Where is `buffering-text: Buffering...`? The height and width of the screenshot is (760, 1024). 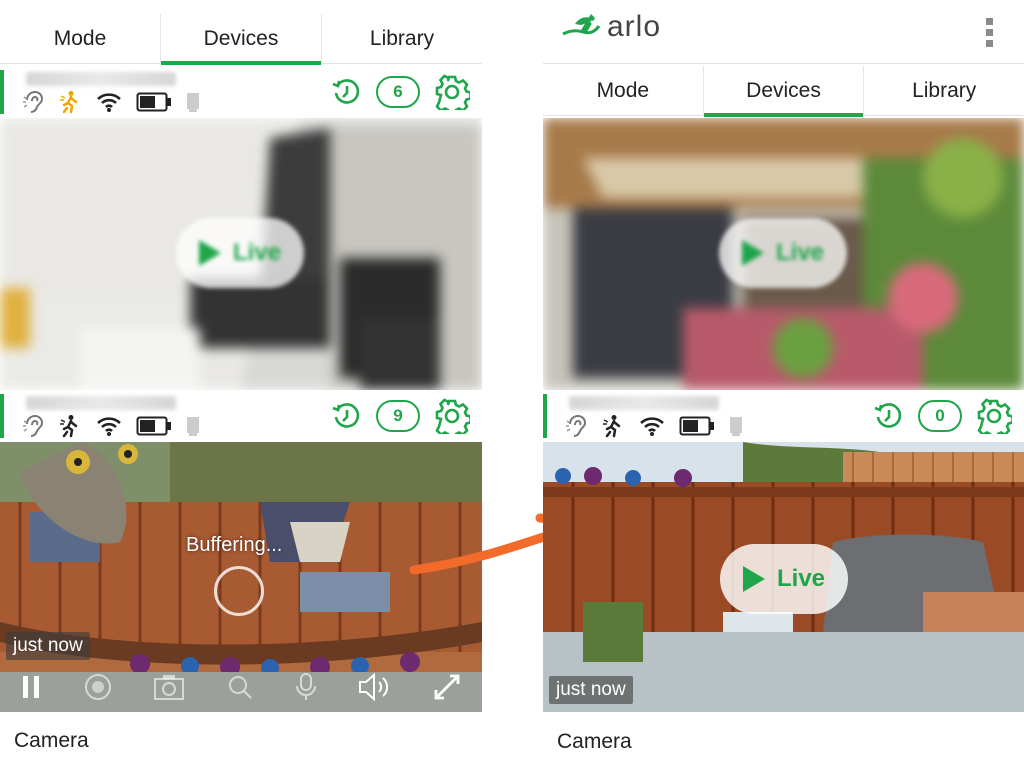
buffering-text: Buffering... is located at coordinates (234, 545).